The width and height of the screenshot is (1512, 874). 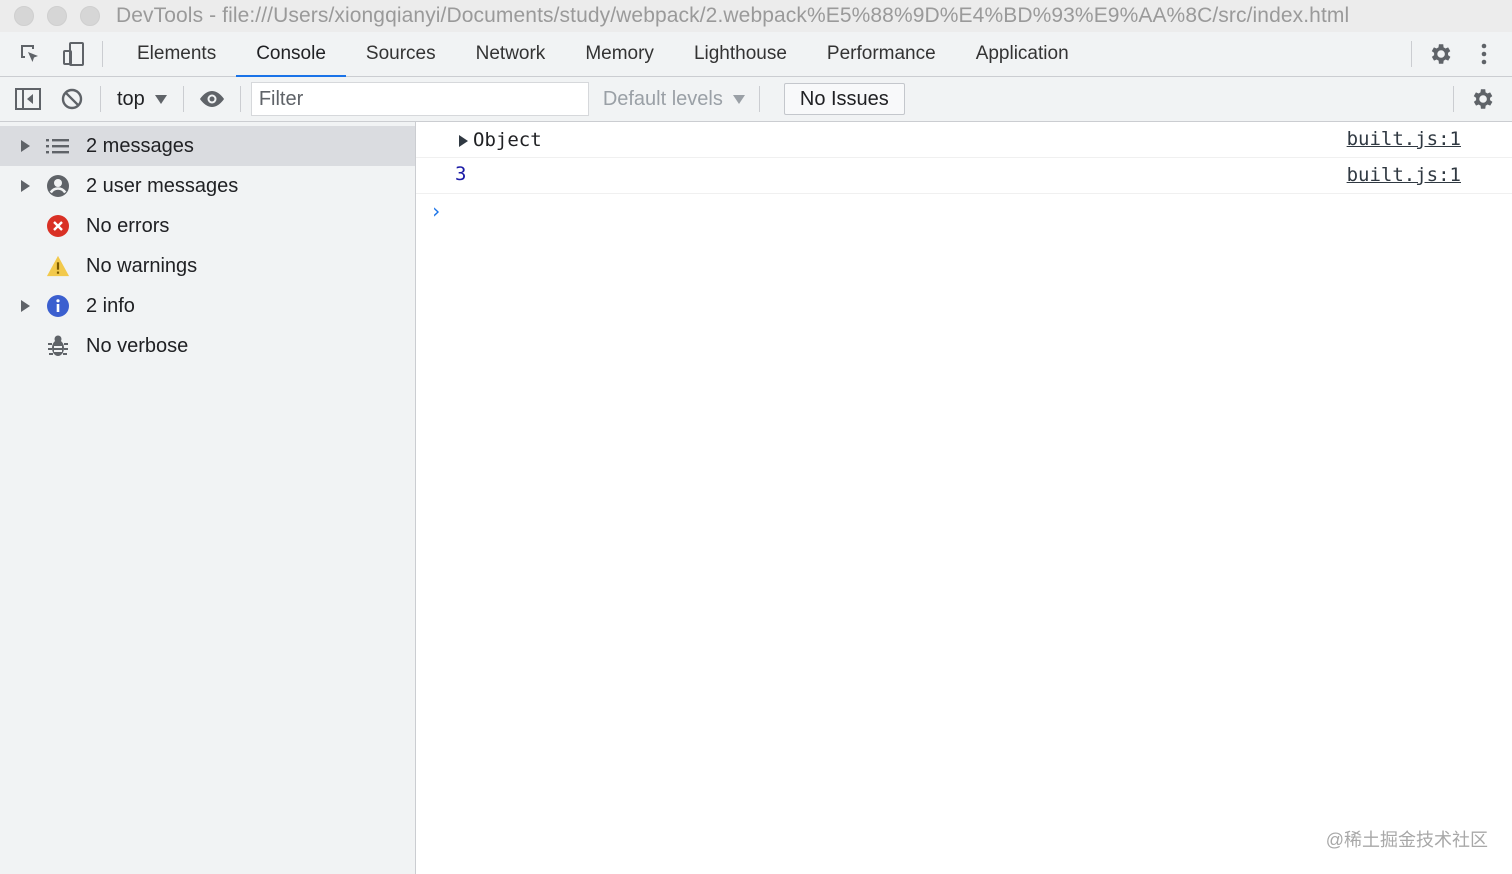 What do you see at coordinates (756, 99) in the screenshot?
I see `console-toolbar: top Default levels No Issues` at bounding box center [756, 99].